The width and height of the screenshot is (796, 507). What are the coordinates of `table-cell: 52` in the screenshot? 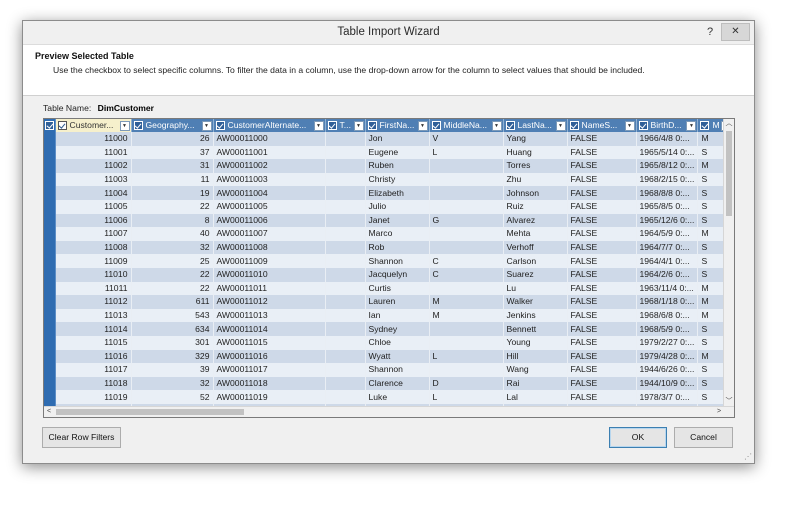 It's located at (172, 397).